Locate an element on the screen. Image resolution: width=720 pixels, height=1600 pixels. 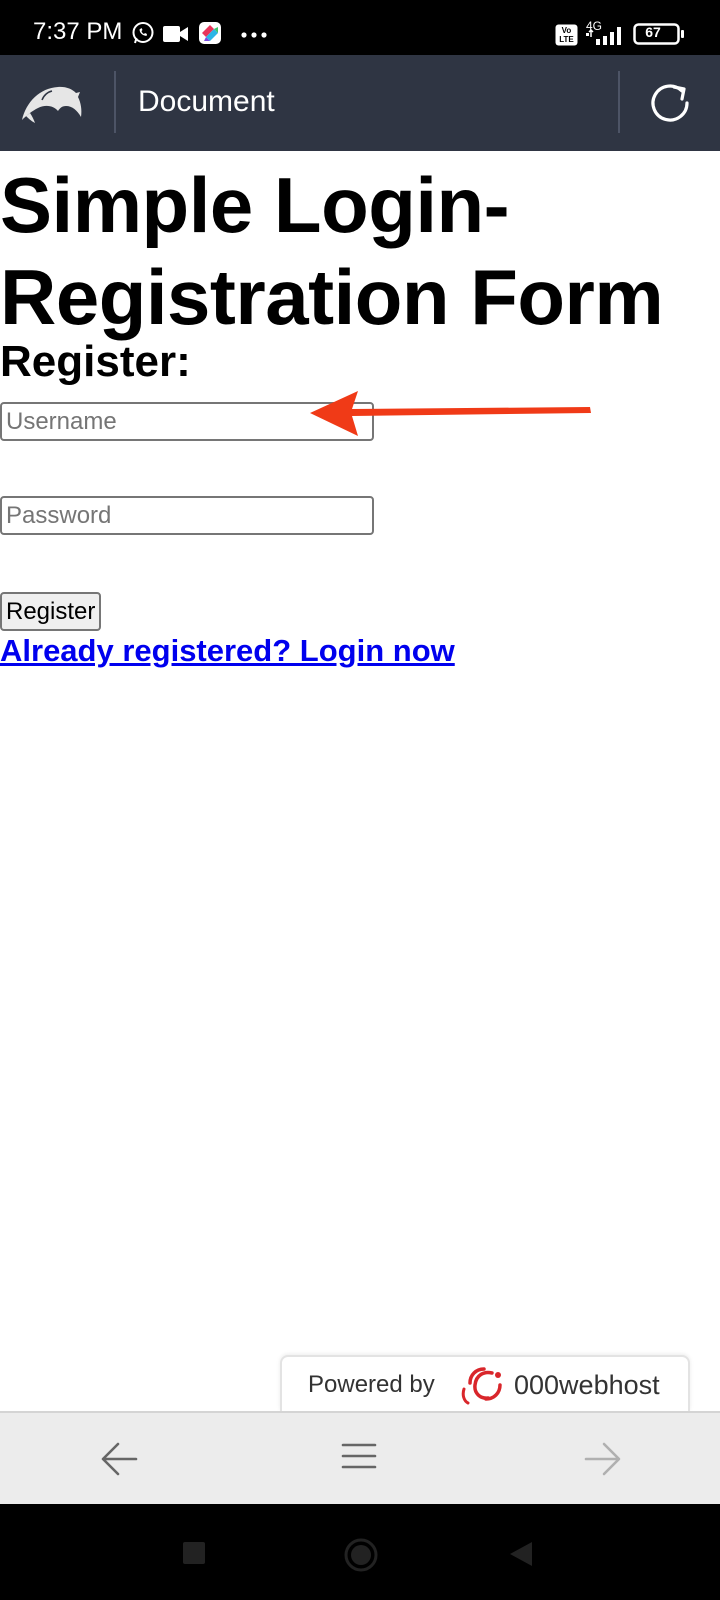
page-heading: Simple Login-Registration Form is located at coordinates (332, 251).